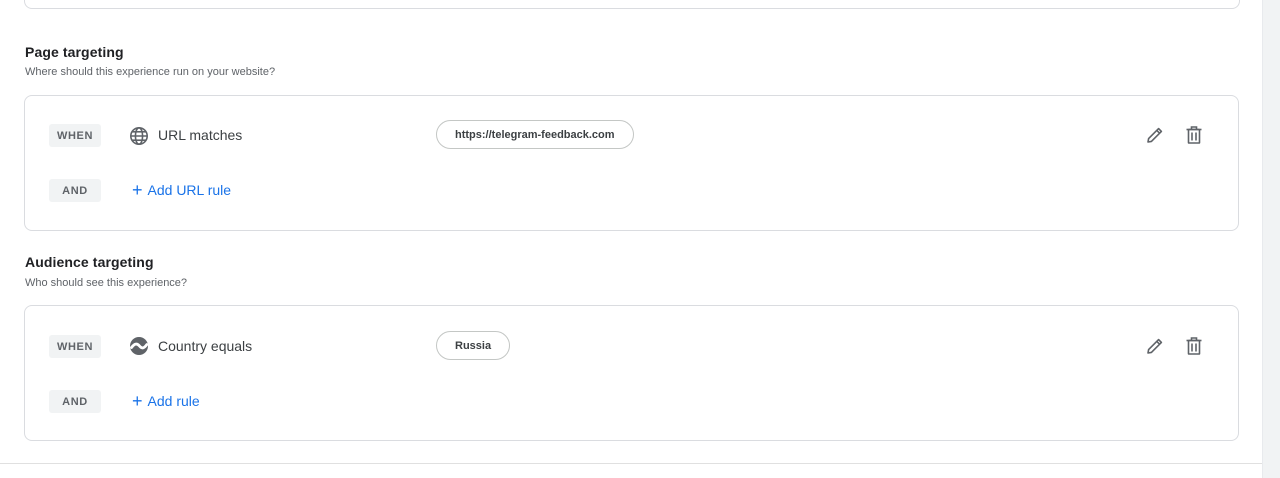 The image size is (1280, 478). What do you see at coordinates (473, 345) in the screenshot?
I see `country-value-pill: Russia` at bounding box center [473, 345].